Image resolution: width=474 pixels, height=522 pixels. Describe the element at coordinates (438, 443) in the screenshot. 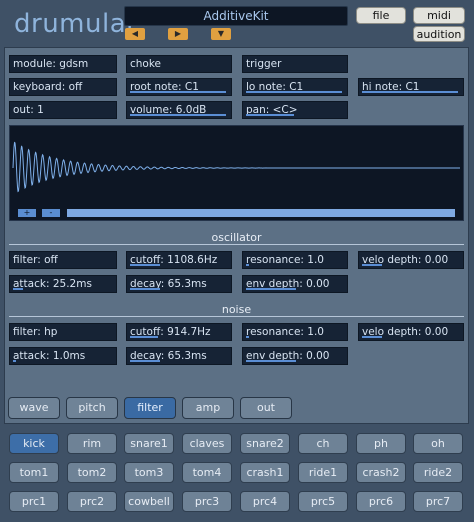

I see `pad-oh: oh` at that location.